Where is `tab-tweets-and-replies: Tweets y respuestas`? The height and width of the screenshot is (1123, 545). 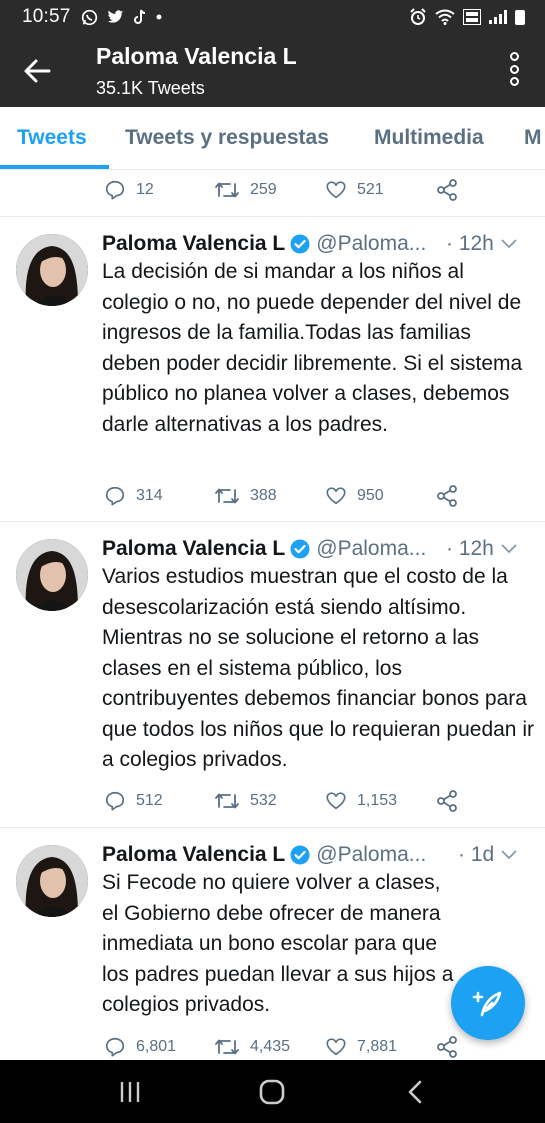
tab-tweets-and-replies: Tweets y respuestas is located at coordinates (227, 138).